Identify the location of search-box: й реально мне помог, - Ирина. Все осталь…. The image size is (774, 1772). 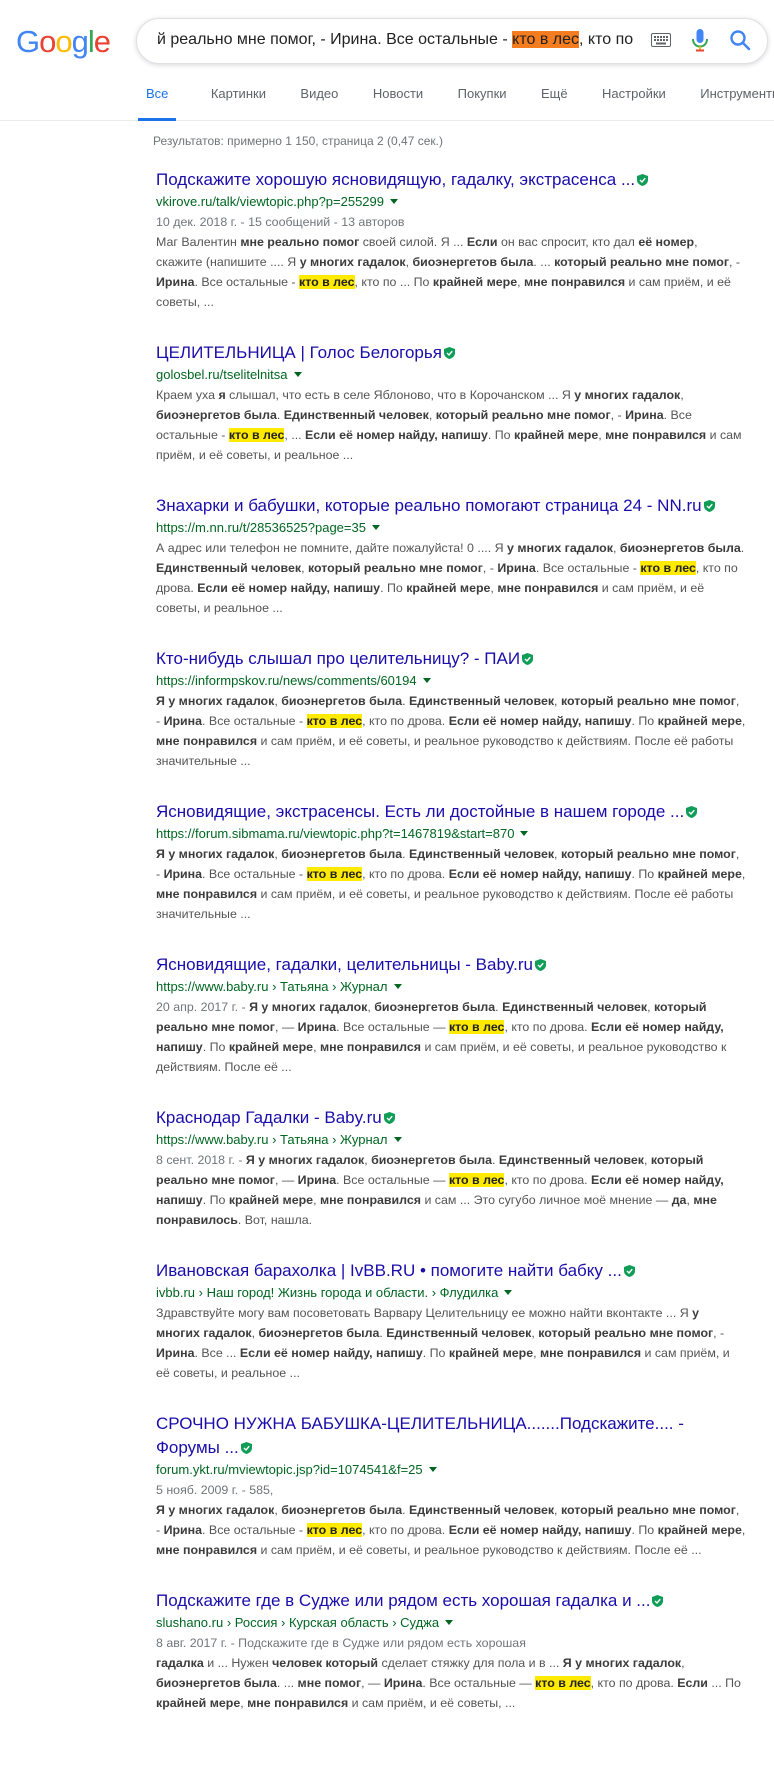
(452, 41).